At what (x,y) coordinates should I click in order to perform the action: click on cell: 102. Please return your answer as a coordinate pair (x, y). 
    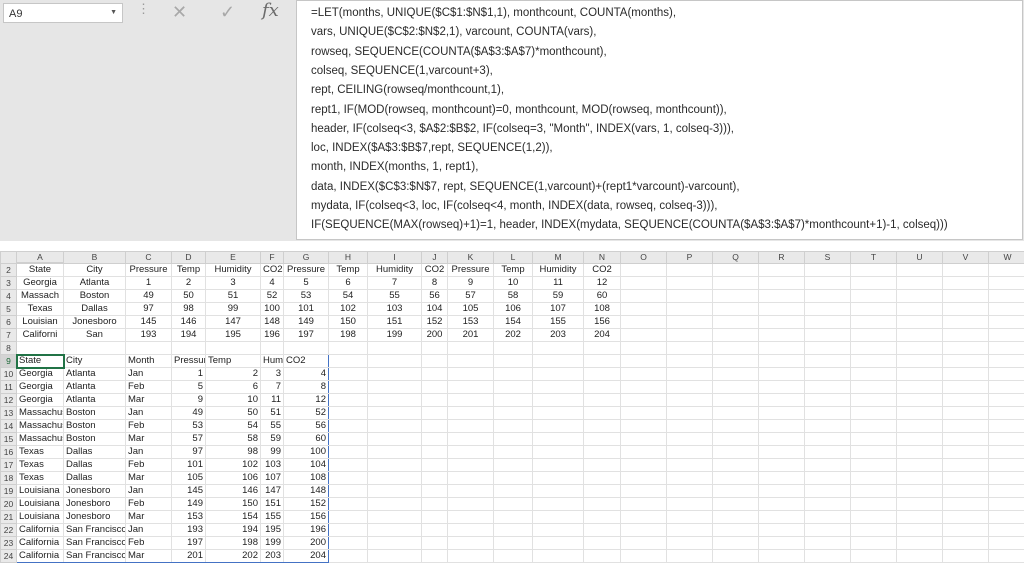
    Looking at the image, I should click on (233, 465).